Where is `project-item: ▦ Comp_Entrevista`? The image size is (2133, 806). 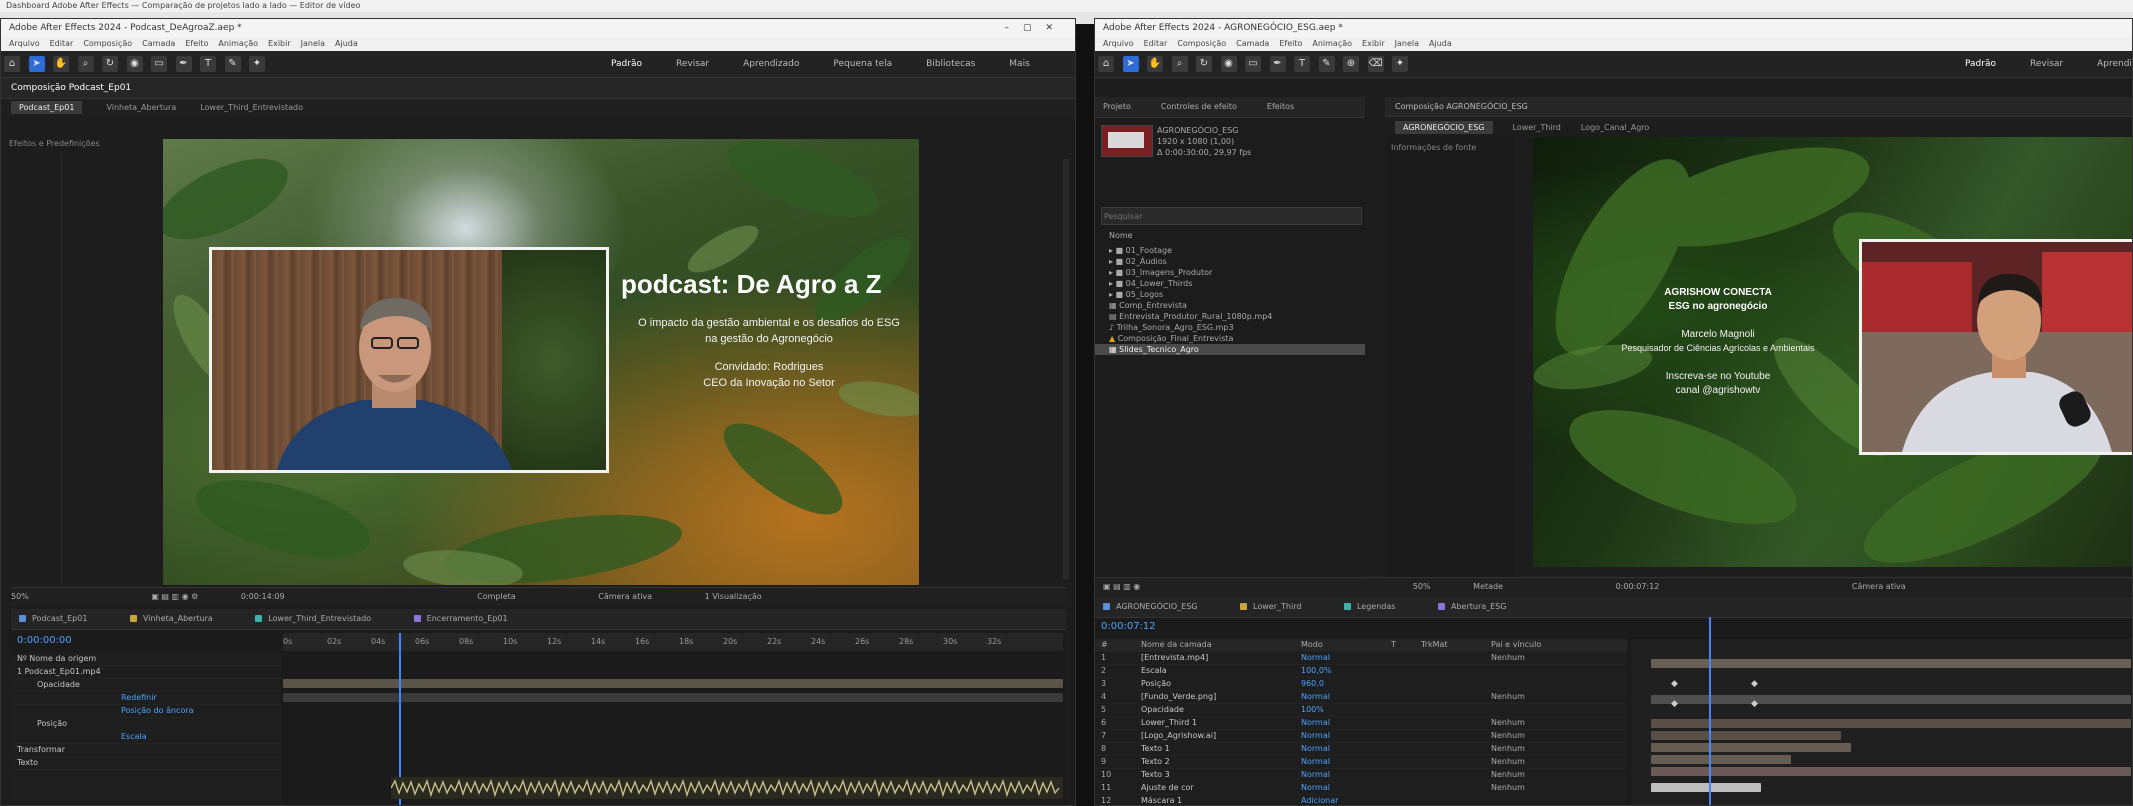 project-item: ▦ Comp_Entrevista is located at coordinates (1230, 305).